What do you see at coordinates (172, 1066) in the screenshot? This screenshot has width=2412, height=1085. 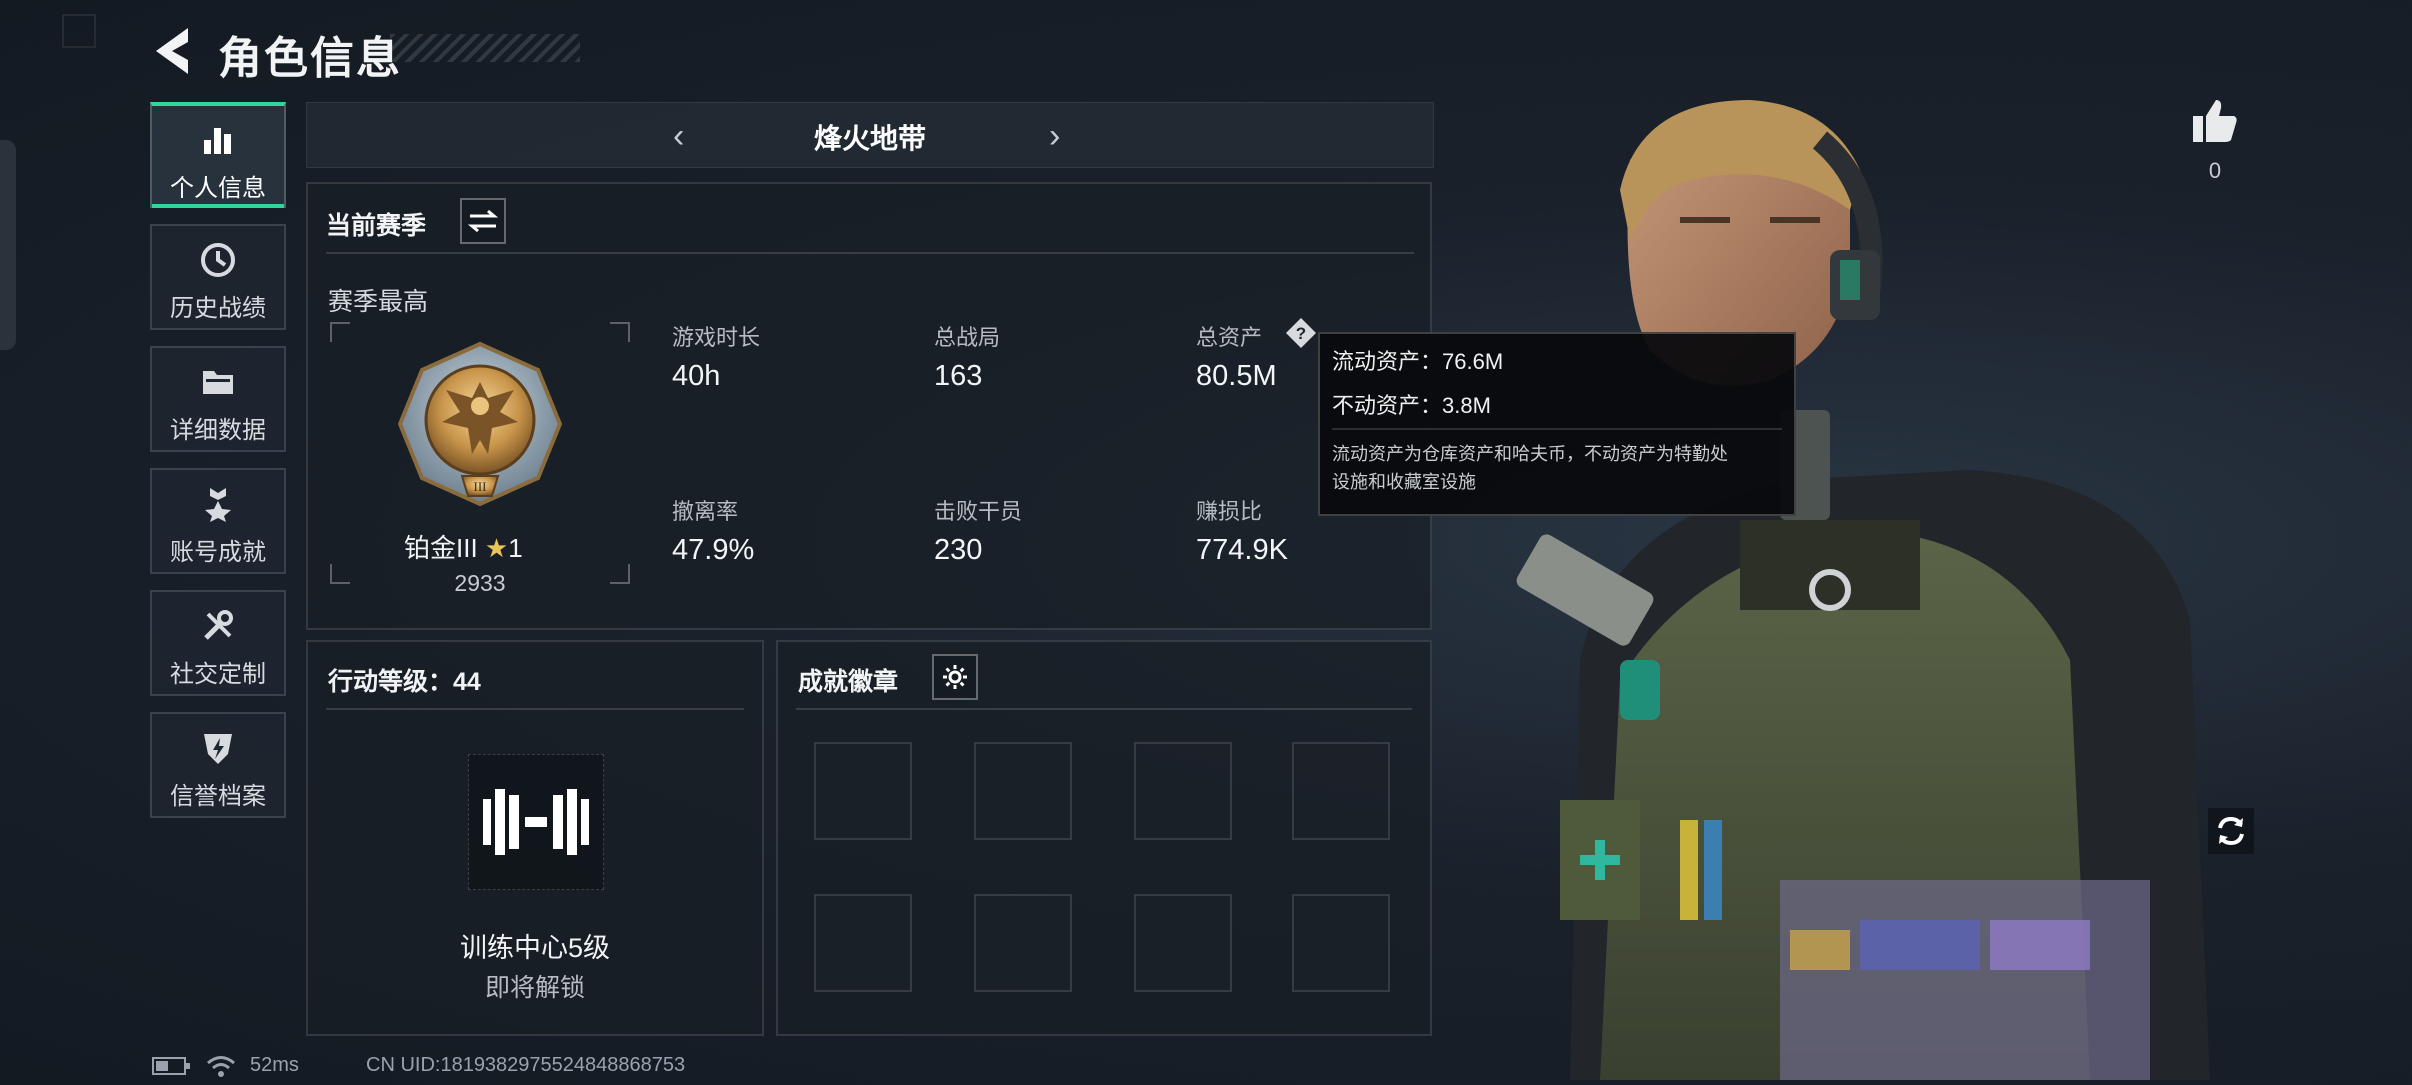 I see `battery-icon` at bounding box center [172, 1066].